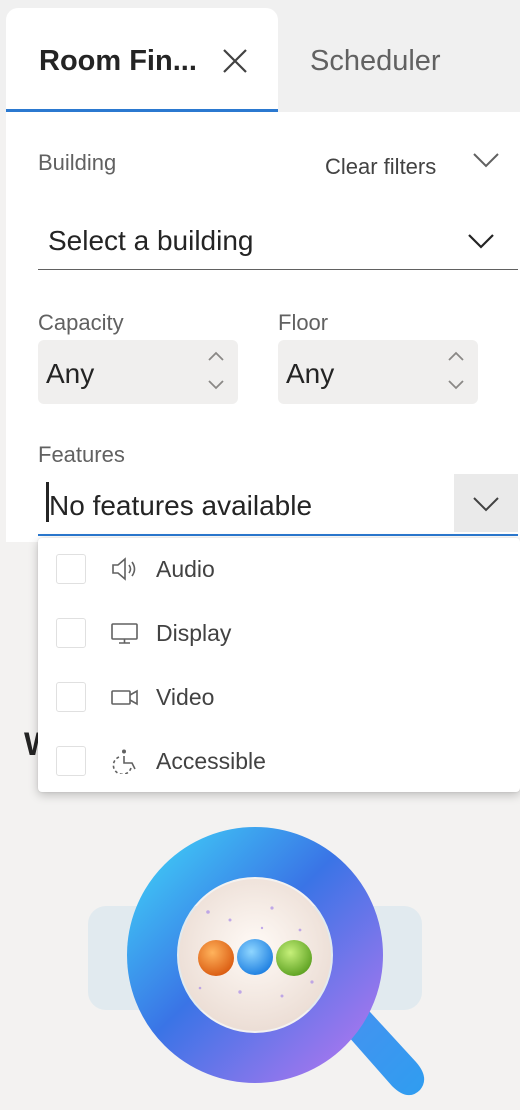 This screenshot has height=1110, width=520. What do you see at coordinates (185, 569) in the screenshot?
I see `feature-option-label: Audio` at bounding box center [185, 569].